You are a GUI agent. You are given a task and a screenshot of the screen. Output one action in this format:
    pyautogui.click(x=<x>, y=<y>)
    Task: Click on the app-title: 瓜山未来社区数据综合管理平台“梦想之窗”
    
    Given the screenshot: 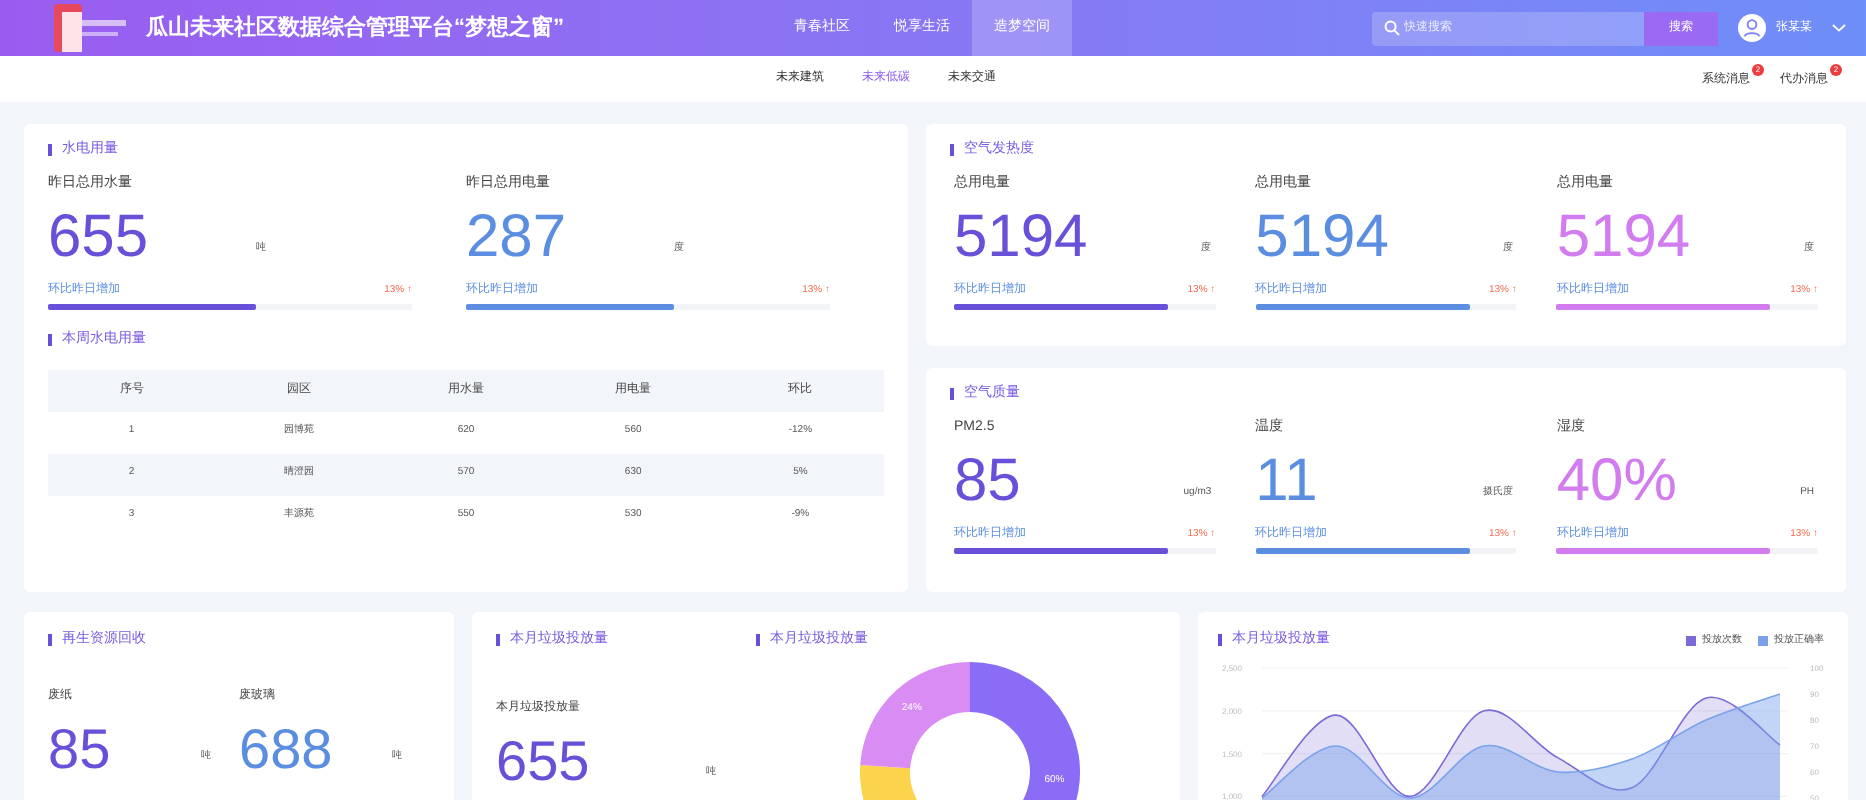 What is the action you would take?
    pyautogui.click(x=355, y=28)
    